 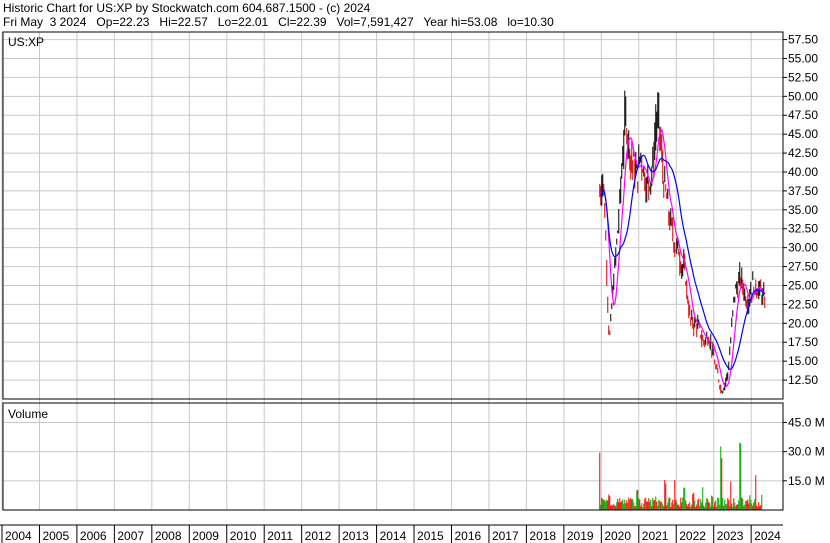 I want to click on price-tick-label: 25.00, so click(x=803, y=285).